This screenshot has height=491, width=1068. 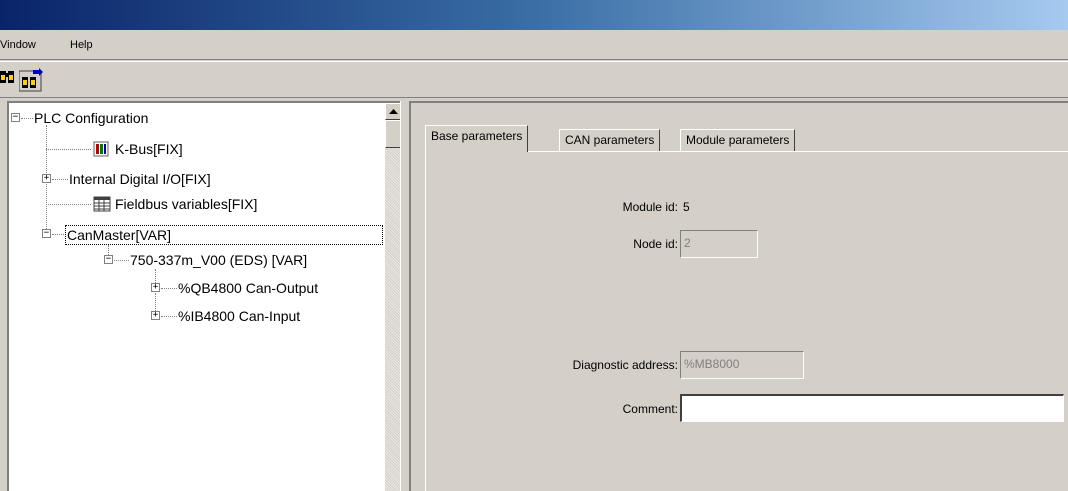 What do you see at coordinates (91, 118) in the screenshot?
I see `tree-node-plc-configuration: PLC Configuration` at bounding box center [91, 118].